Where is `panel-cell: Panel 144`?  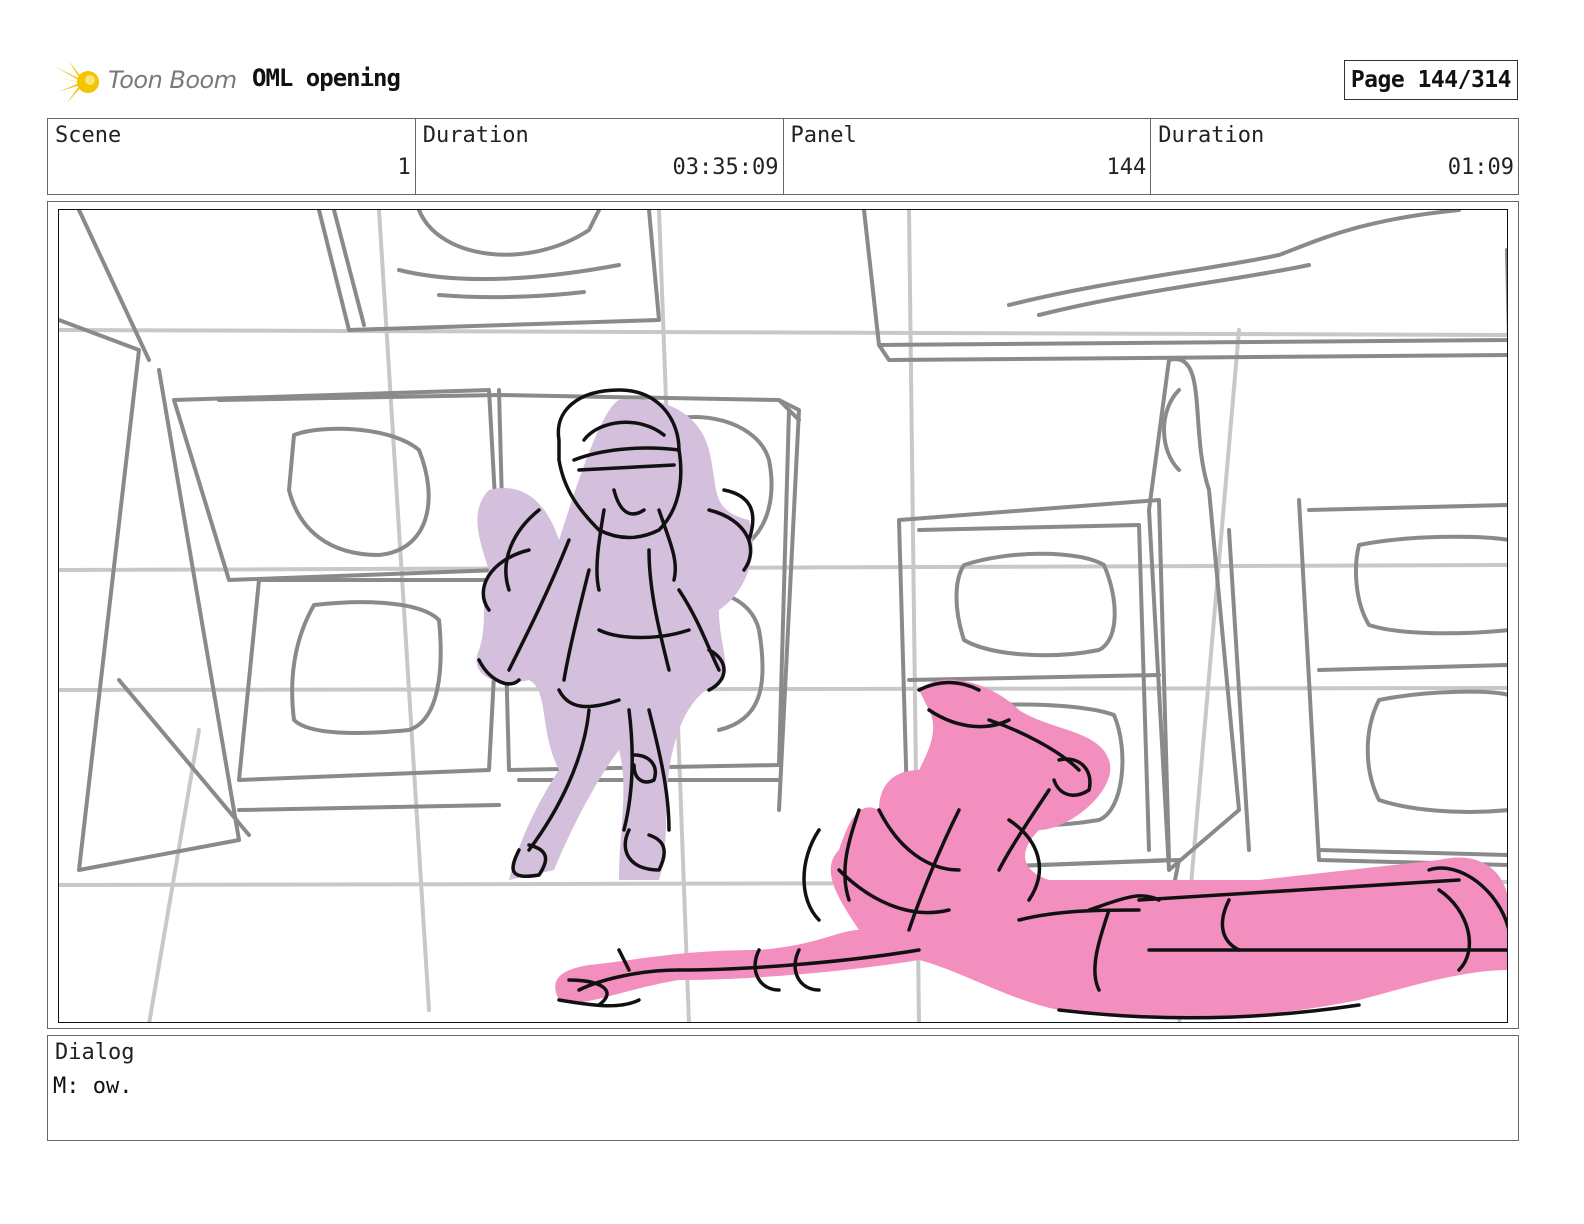
panel-cell: Panel 144 is located at coordinates (968, 156).